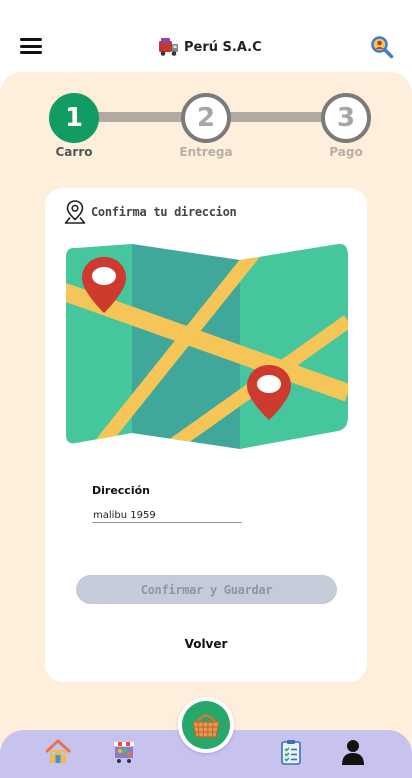 This screenshot has height=778, width=412. What do you see at coordinates (167, 516) in the screenshot?
I see `address-input` at bounding box center [167, 516].